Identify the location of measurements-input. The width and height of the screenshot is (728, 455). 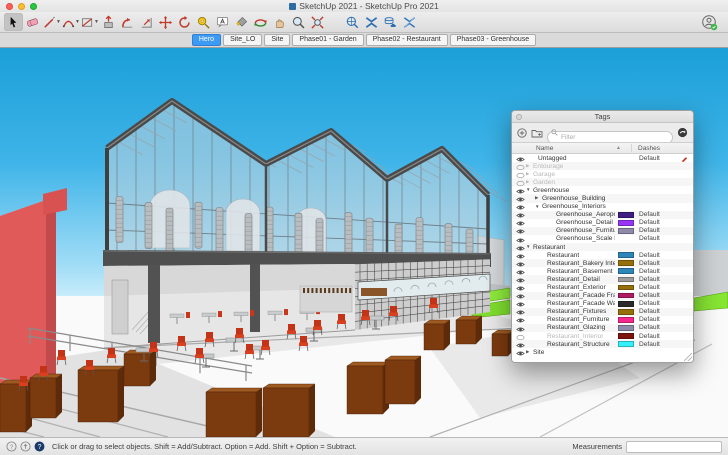
(674, 446).